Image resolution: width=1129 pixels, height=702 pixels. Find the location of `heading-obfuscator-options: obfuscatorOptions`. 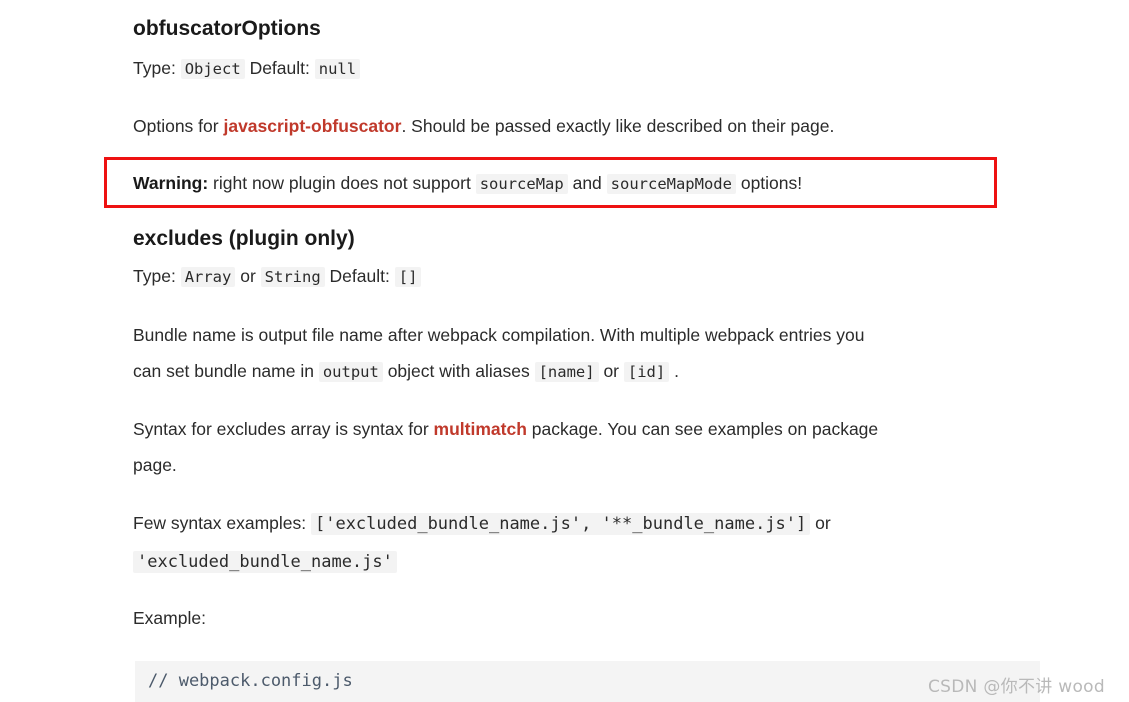

heading-obfuscator-options: obfuscatorOptions is located at coordinates (227, 29).